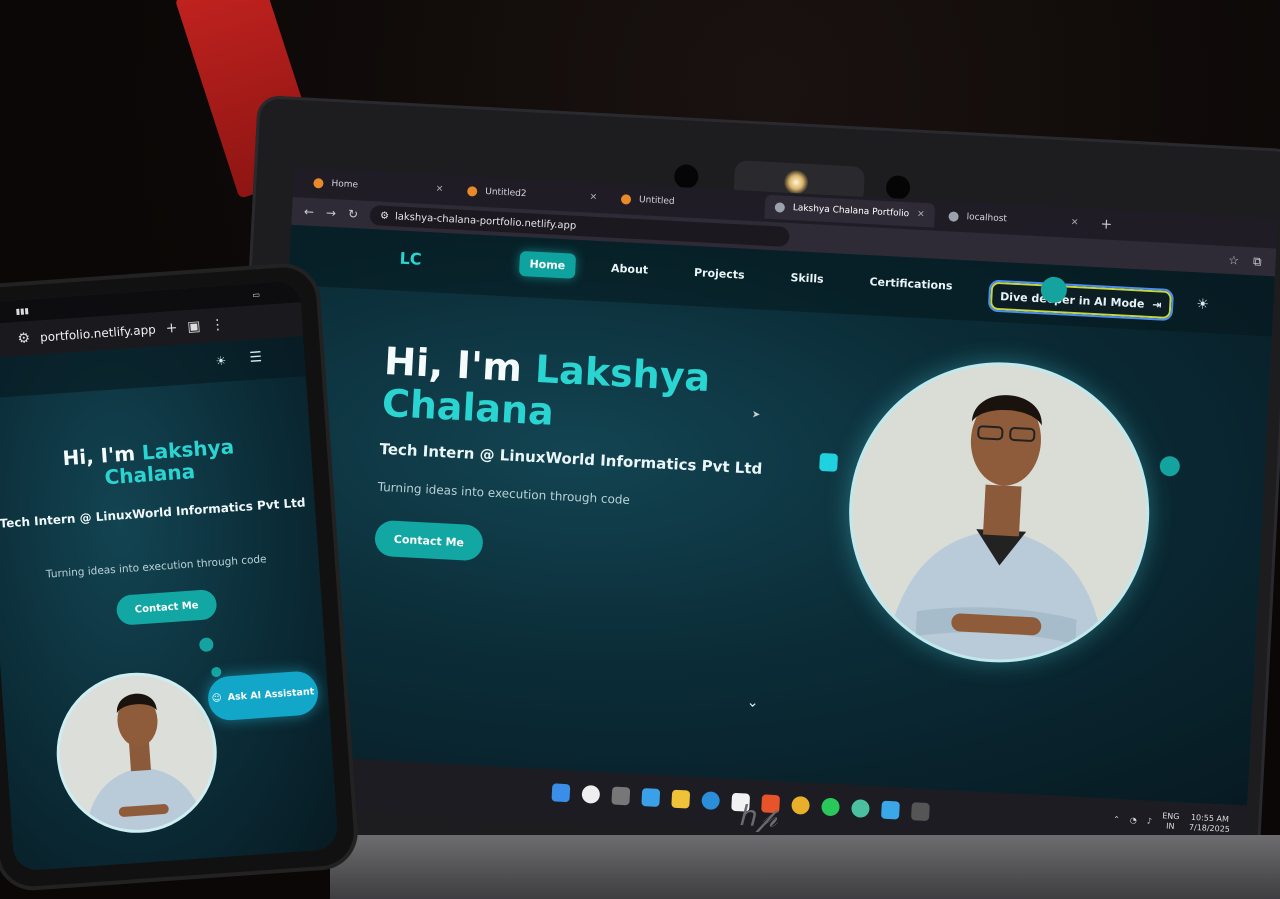 The width and height of the screenshot is (1280, 899). Describe the element at coordinates (1209, 828) in the screenshot. I see `clock-date: 7/18/2025` at that location.